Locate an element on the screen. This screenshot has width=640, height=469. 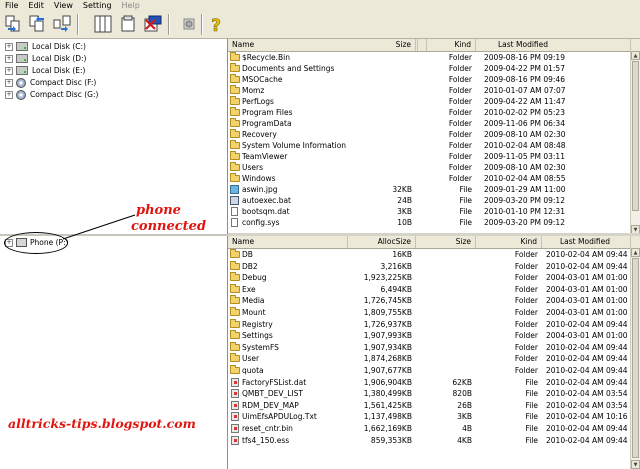
file-row: $Recycle.Bin Folder 2009-08-16 PM 09:19 is located at coordinates (434, 57).